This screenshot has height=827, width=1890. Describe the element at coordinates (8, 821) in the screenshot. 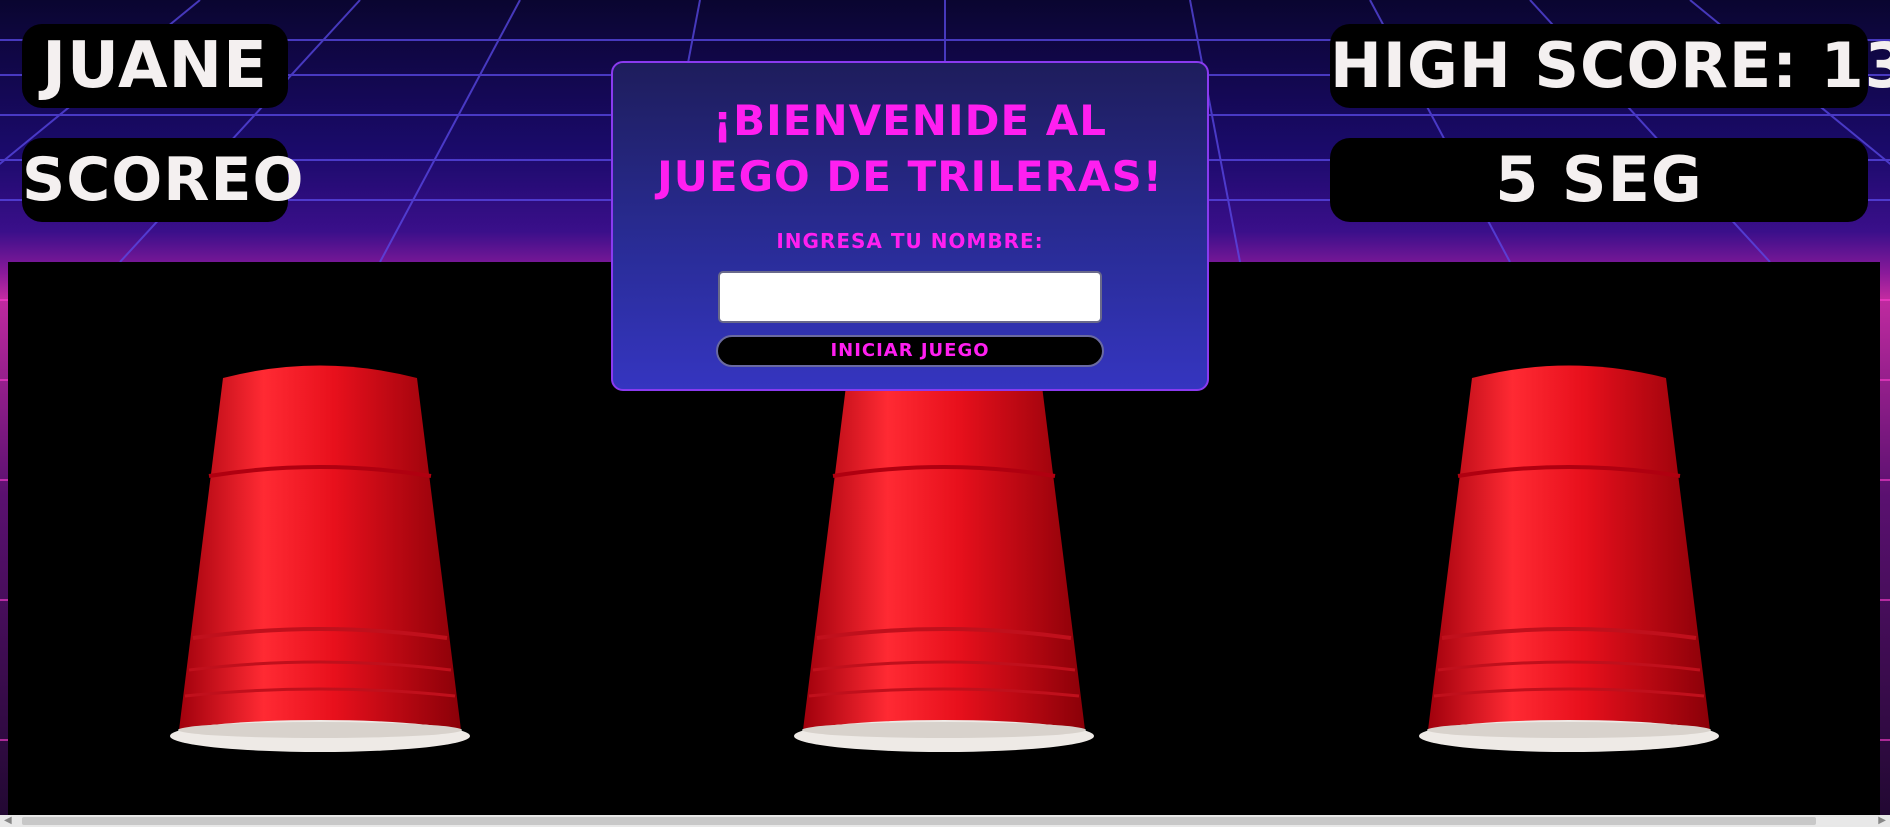

I see `scroll-left-icon: ◀` at that location.